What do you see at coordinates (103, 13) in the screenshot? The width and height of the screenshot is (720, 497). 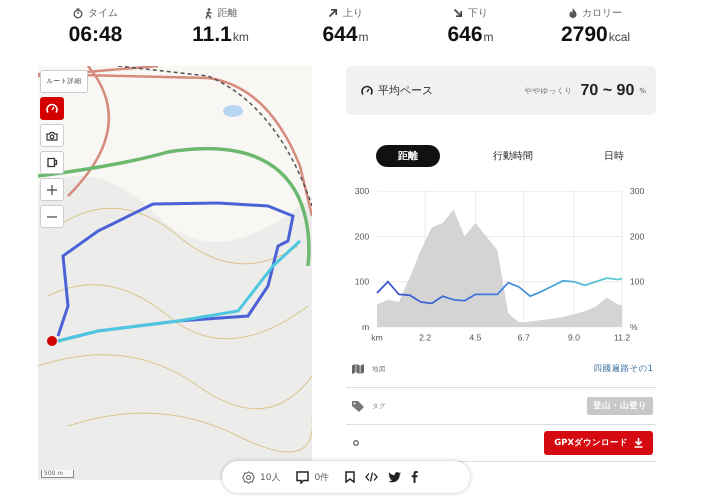 I see `stat-label: タイム` at bounding box center [103, 13].